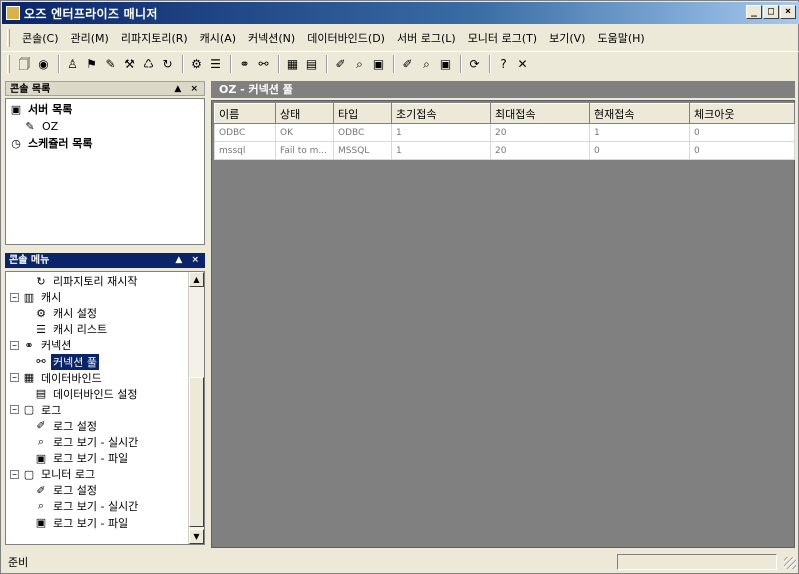 The height and width of the screenshot is (574, 799). I want to click on menu-item-9: 도움말(H), so click(620, 38).